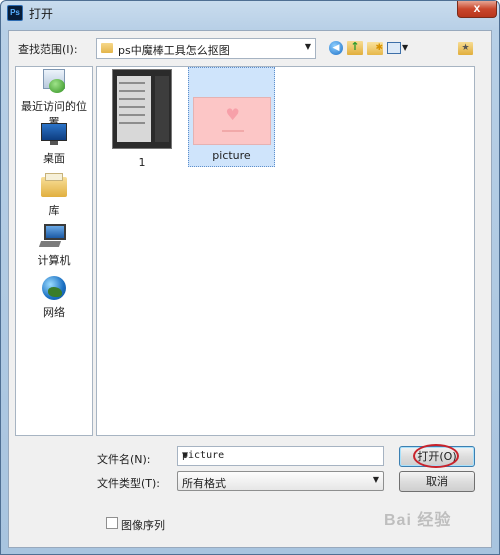  I want to click on filename-input: picture ▼, so click(280, 456).